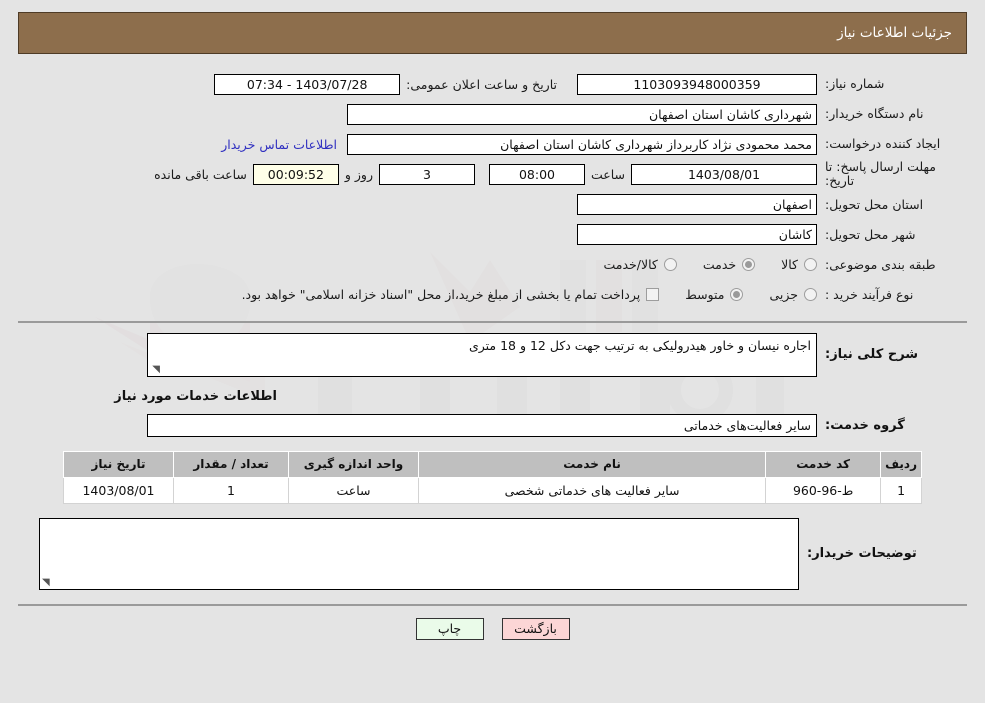  What do you see at coordinates (653, 295) in the screenshot?
I see `checkbox-icon-treasury-bond` at bounding box center [653, 295].